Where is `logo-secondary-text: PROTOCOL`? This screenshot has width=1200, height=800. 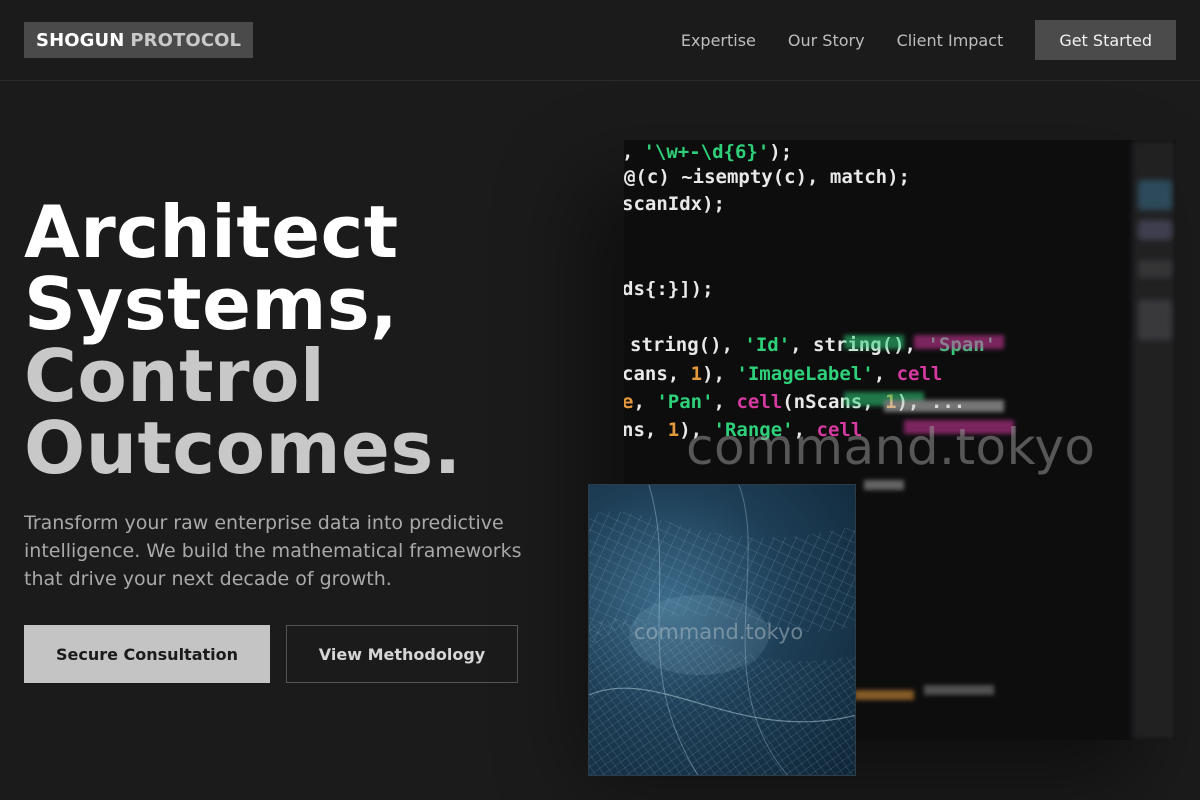
logo-secondary-text: PROTOCOL is located at coordinates (186, 40).